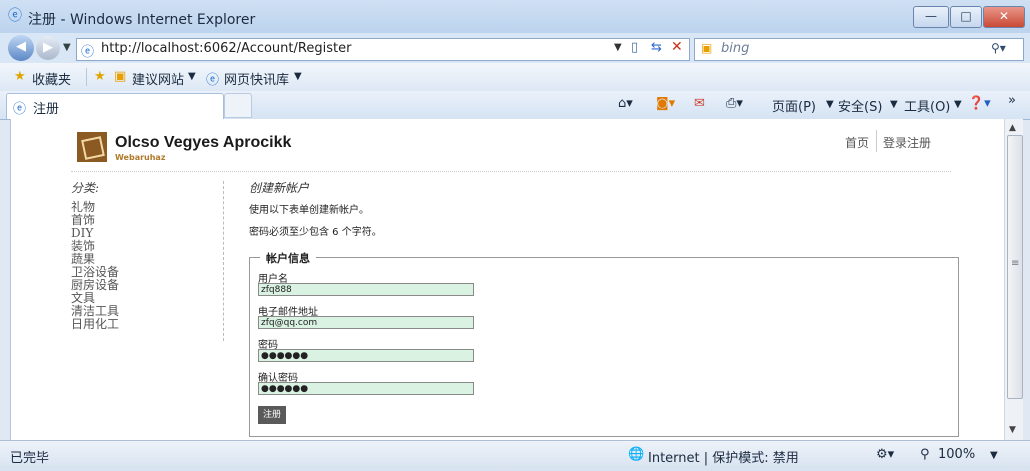 The image size is (1030, 471). I want to click on scroll-thumb: ≡, so click(1015, 267).